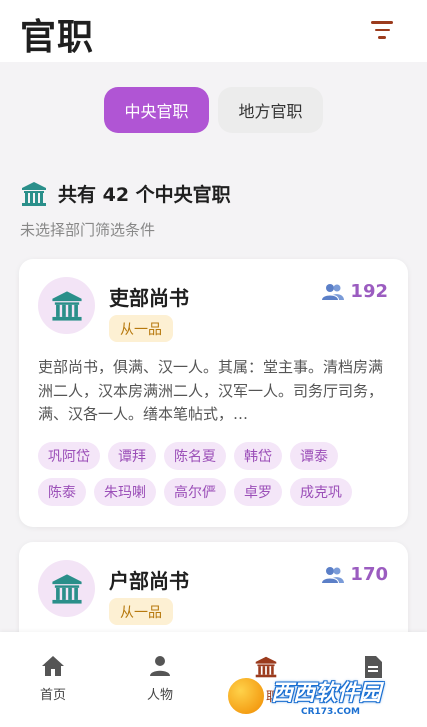 This screenshot has height=727, width=427. Describe the element at coordinates (258, 456) in the screenshot. I see `holder-tag: 韩岱` at that location.